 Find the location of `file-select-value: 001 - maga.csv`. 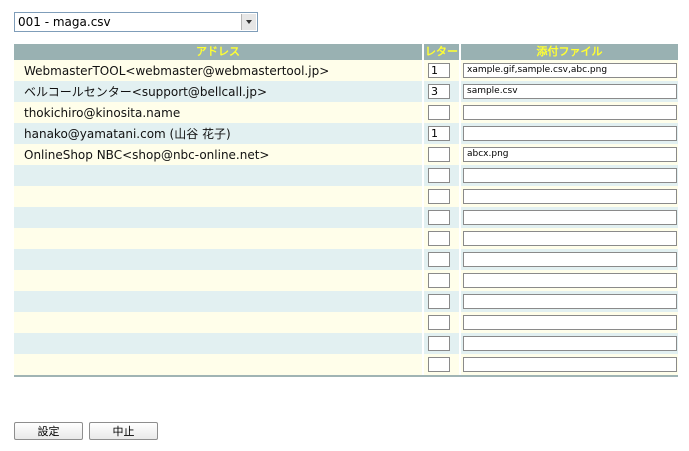

file-select-value: 001 - maga.csv is located at coordinates (64, 22).